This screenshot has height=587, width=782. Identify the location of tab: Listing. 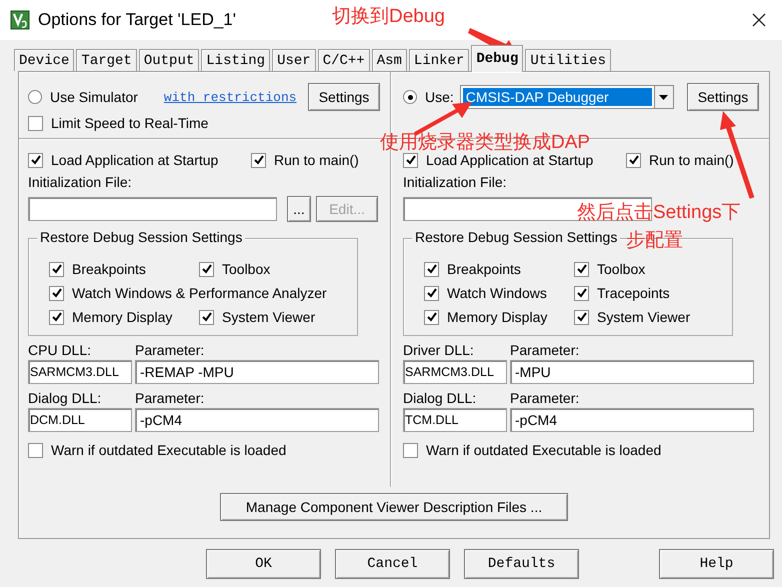
(235, 60).